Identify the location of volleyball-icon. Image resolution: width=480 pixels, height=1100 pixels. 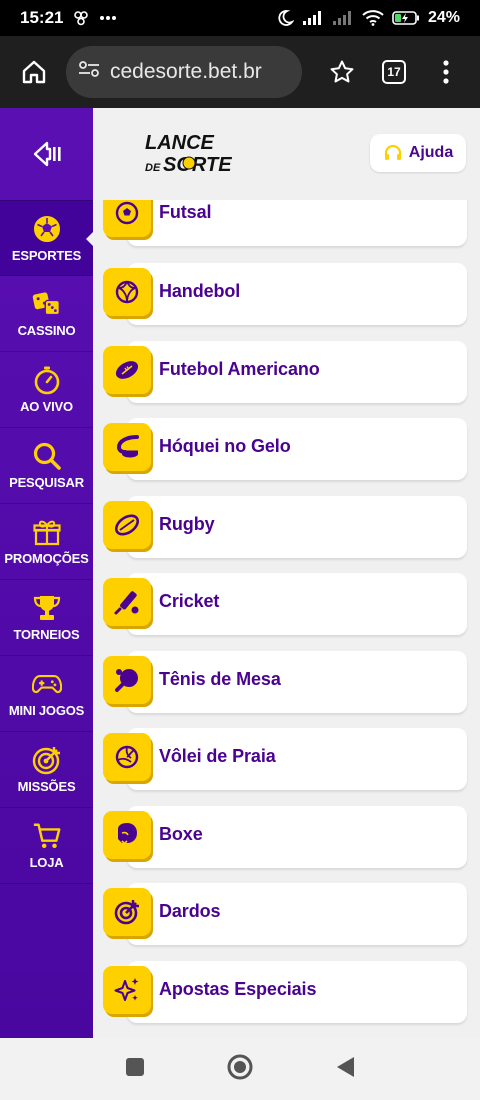
(127, 757).